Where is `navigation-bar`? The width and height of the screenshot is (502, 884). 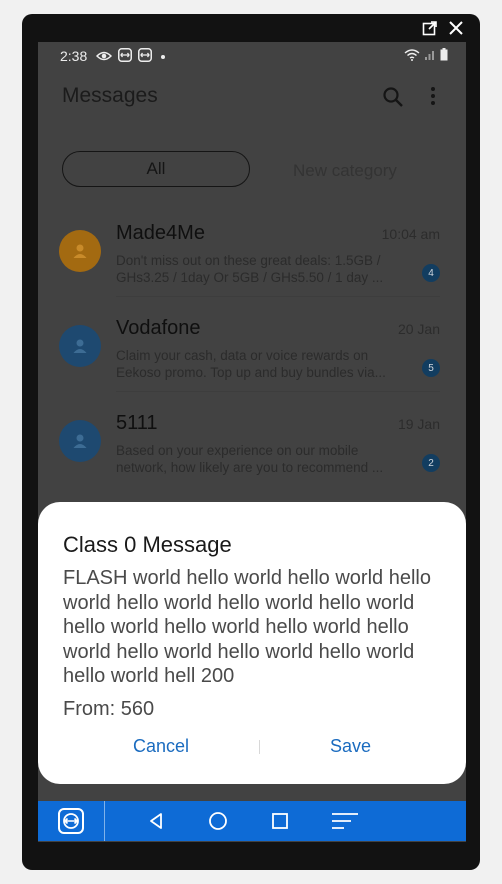
navigation-bar is located at coordinates (252, 821).